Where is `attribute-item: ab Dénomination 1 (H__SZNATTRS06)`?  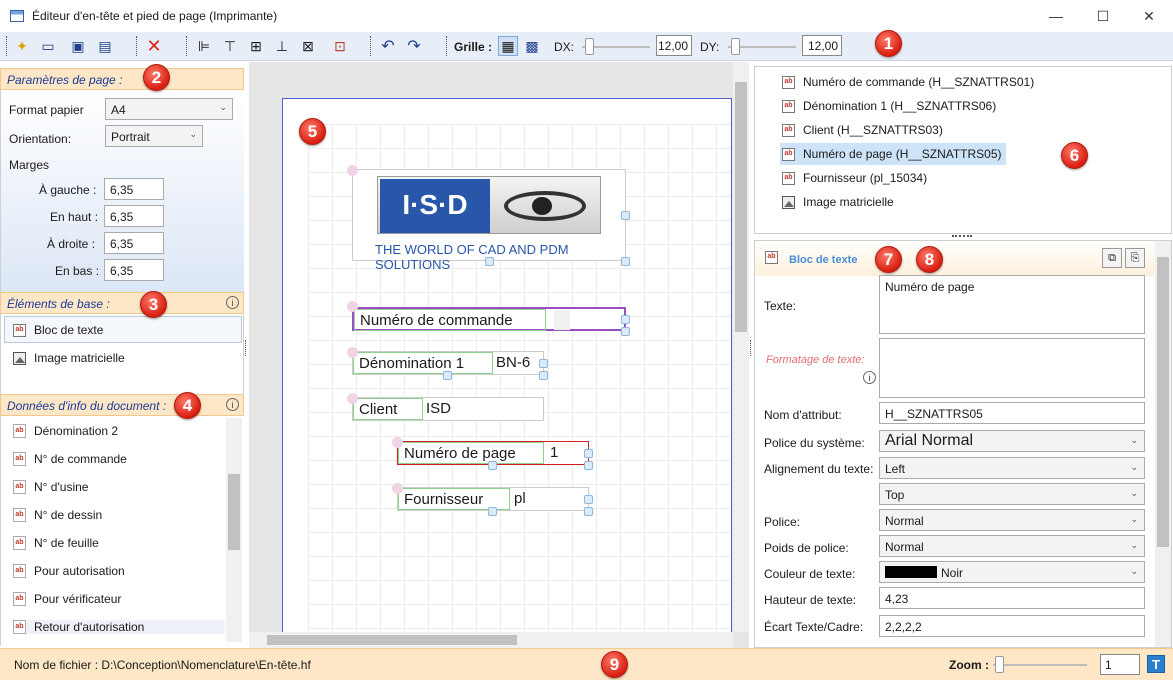
attribute-item: ab Dénomination 1 (H__SZNATTRS06) is located at coordinates (890, 106).